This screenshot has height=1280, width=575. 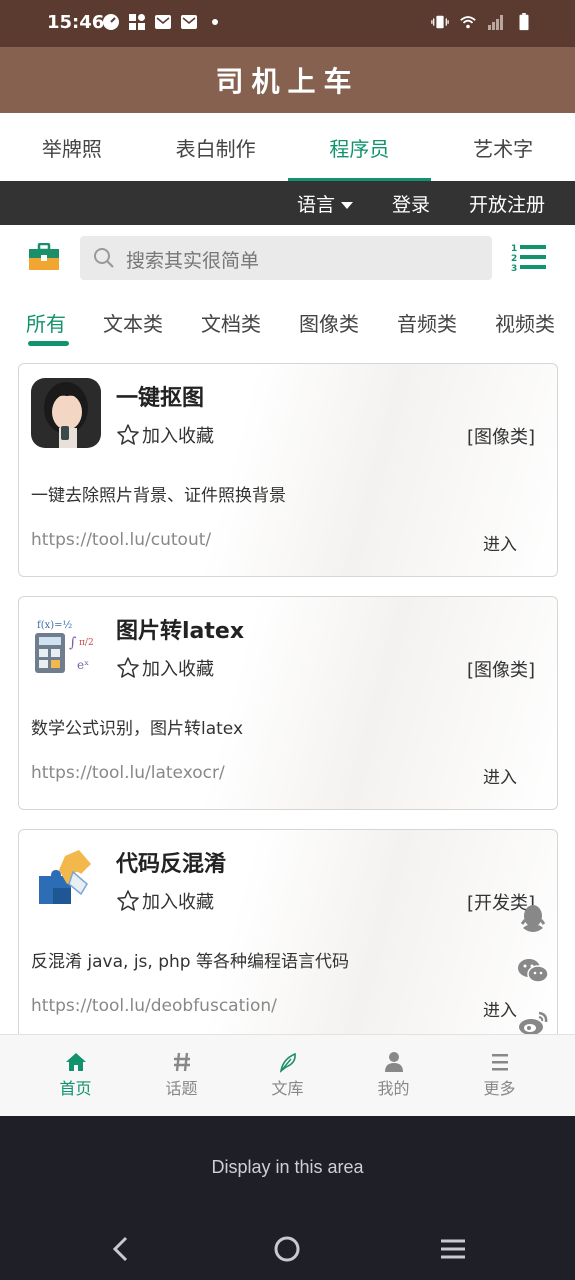 I want to click on ordered-list-icon: 1 2 3, so click(x=528, y=257).